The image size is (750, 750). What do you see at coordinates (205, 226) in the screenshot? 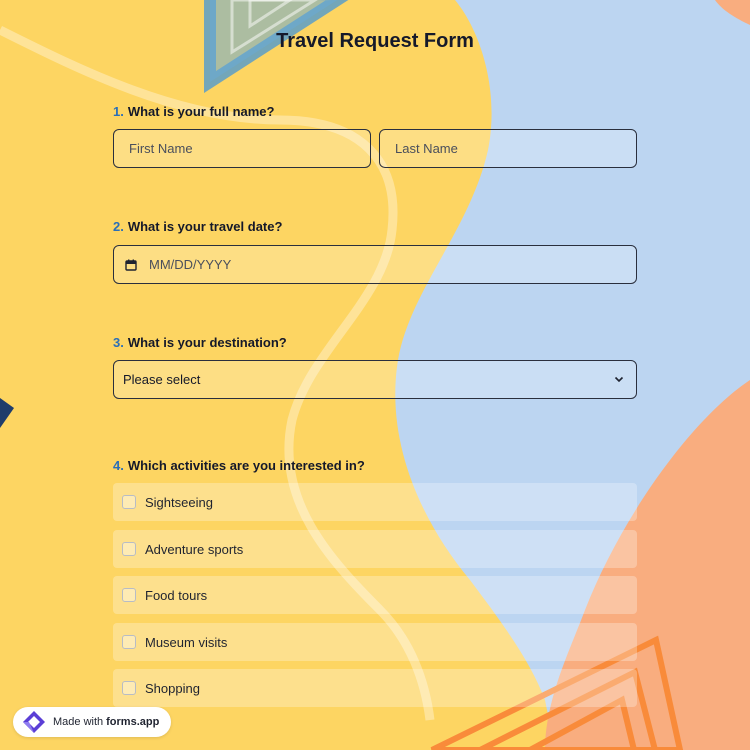
I see `question-text: What is your travel date?` at bounding box center [205, 226].